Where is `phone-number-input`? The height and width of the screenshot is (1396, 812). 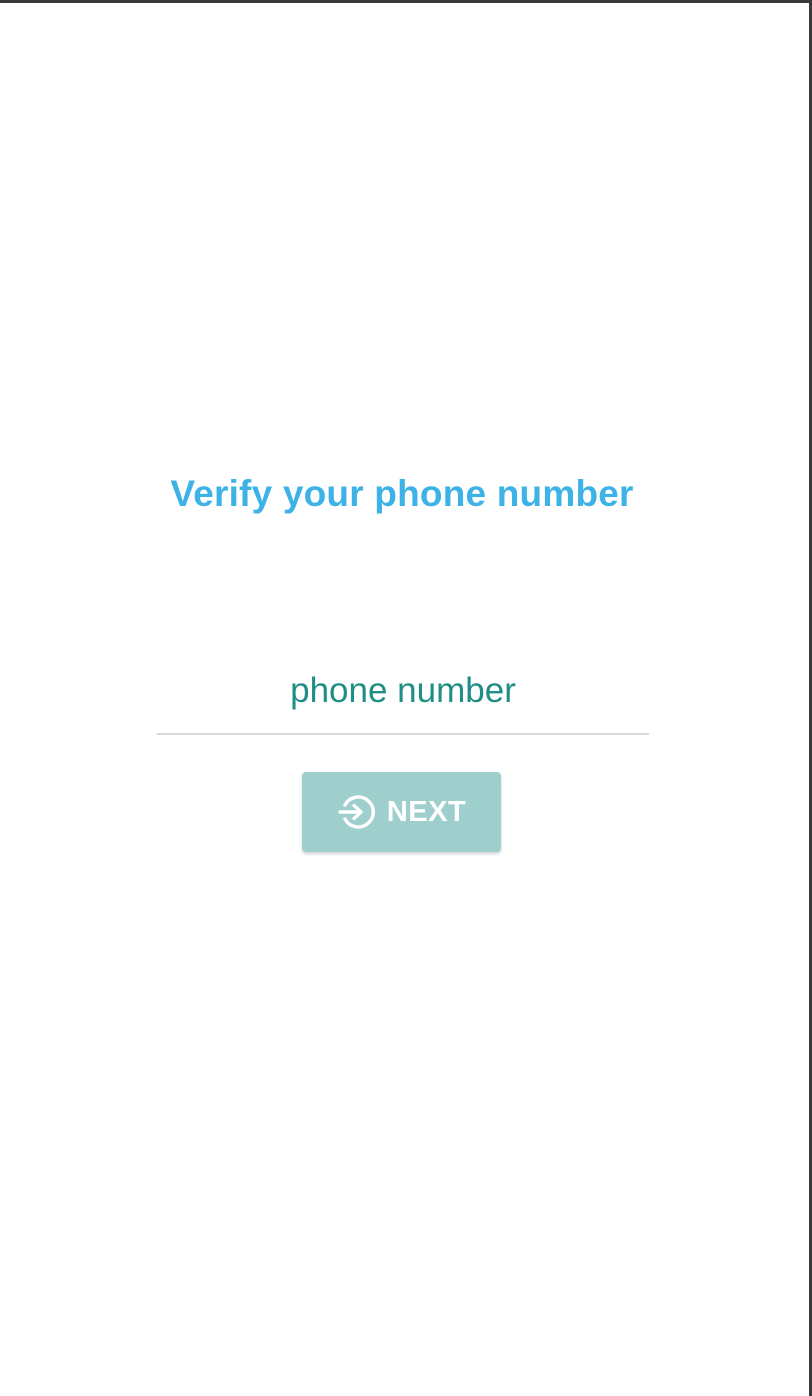
phone-number-input is located at coordinates (403, 691).